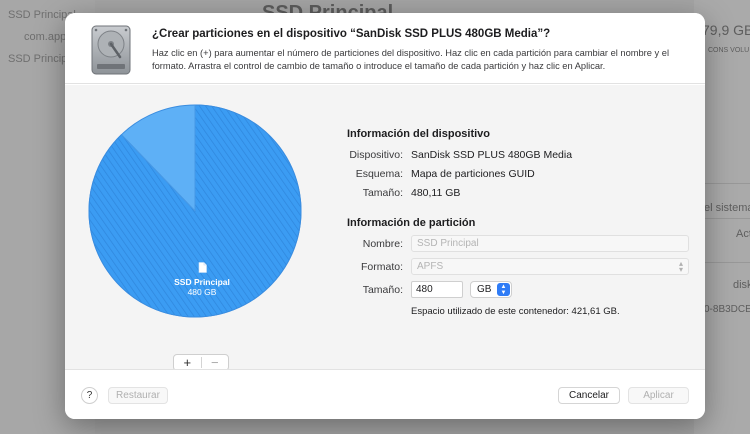 Image resolution: width=750 pixels, height=434 pixels. I want to click on format-select: APFS ▴ ▾, so click(550, 266).